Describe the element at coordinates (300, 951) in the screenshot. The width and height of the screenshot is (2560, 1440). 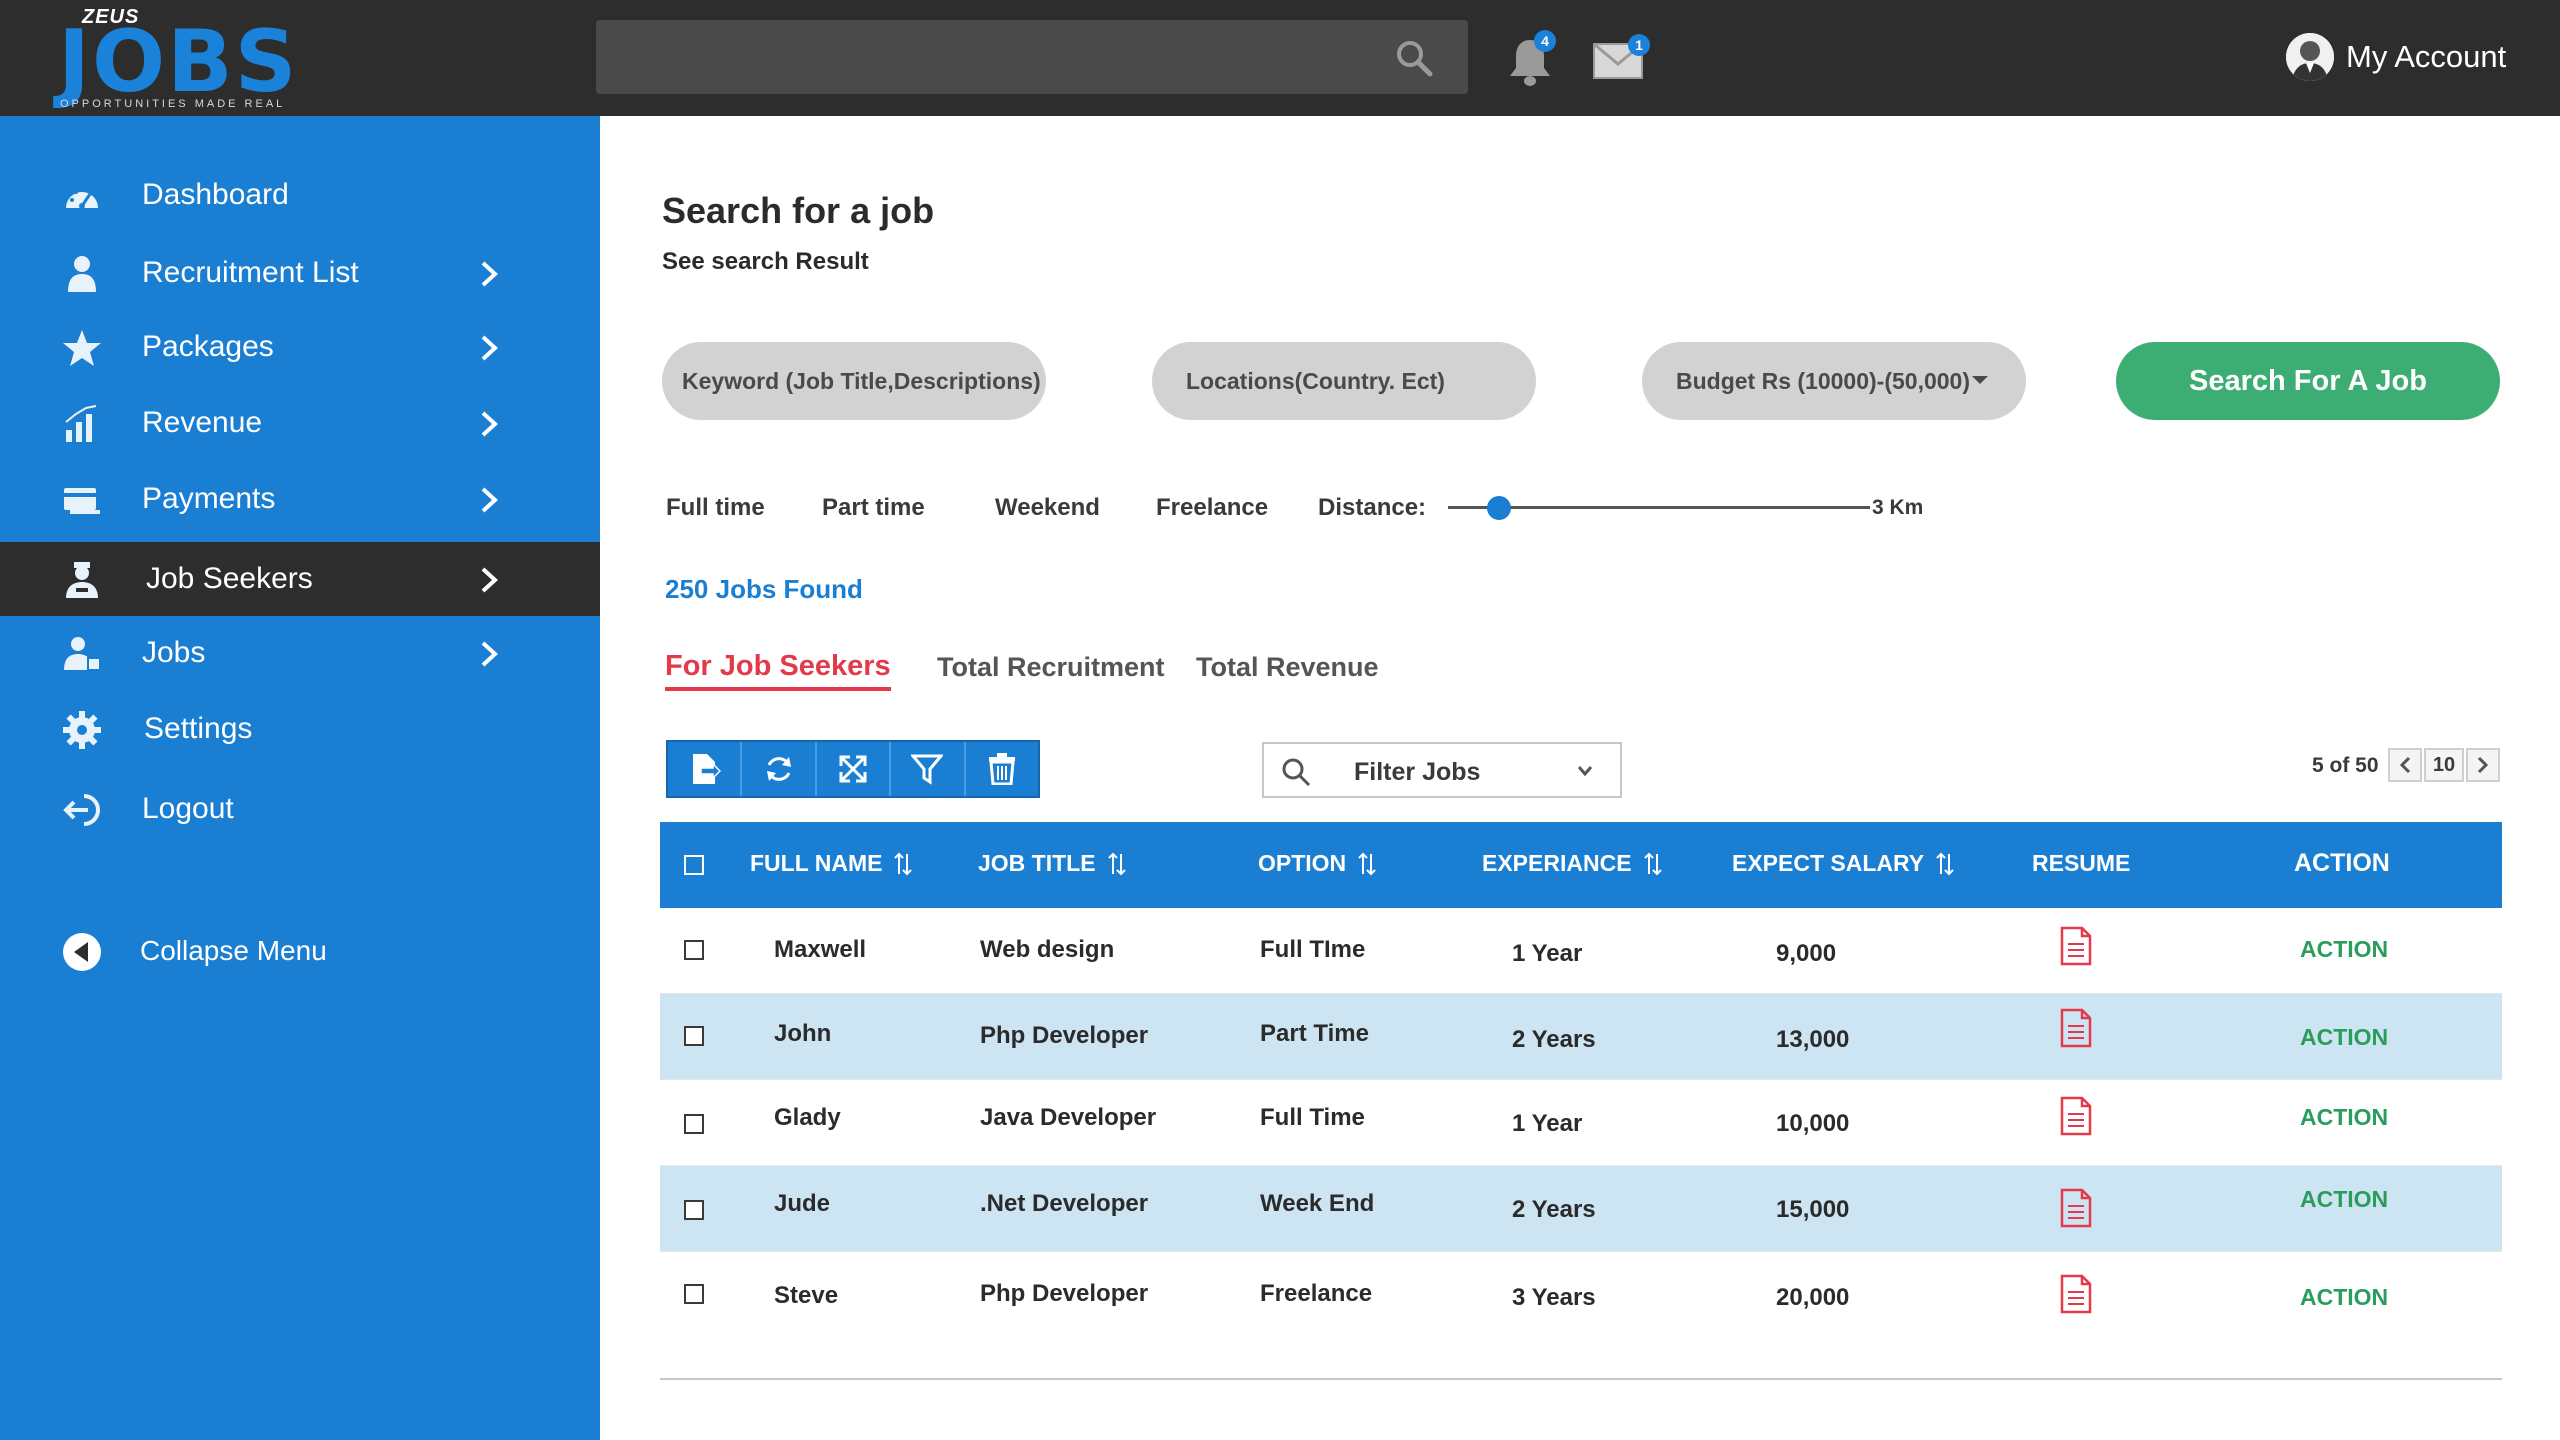
I see `collapse-menu-button: Collapse Menu` at that location.